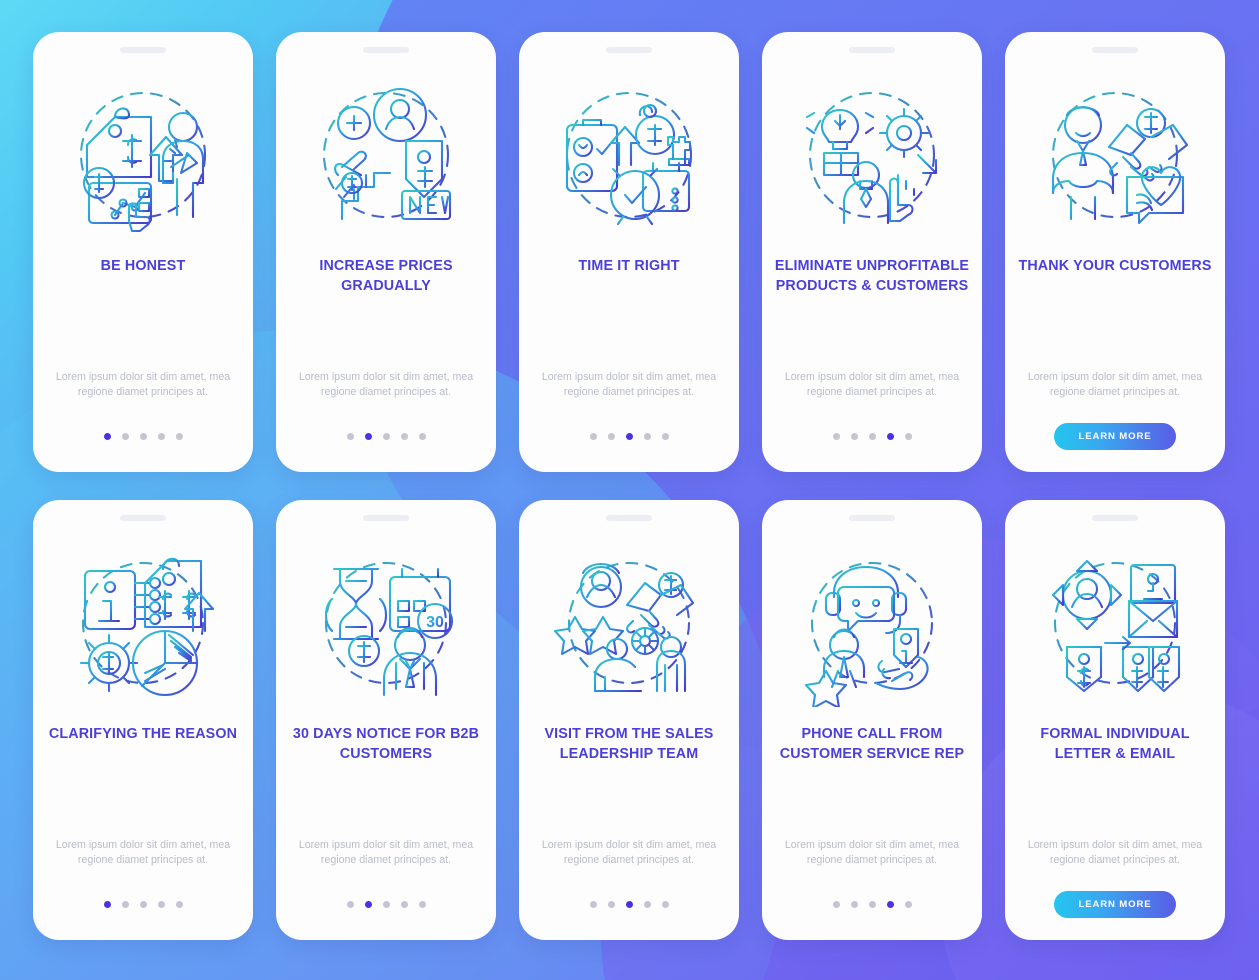 This screenshot has height=980, width=1259. What do you see at coordinates (872, 155) in the screenshot?
I see `stop-hand-gear-arrow-down-icon` at bounding box center [872, 155].